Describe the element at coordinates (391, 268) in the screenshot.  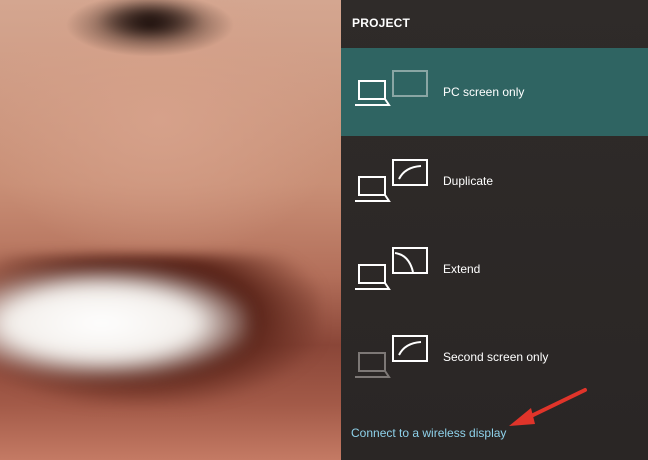
I see `extend-icon` at that location.